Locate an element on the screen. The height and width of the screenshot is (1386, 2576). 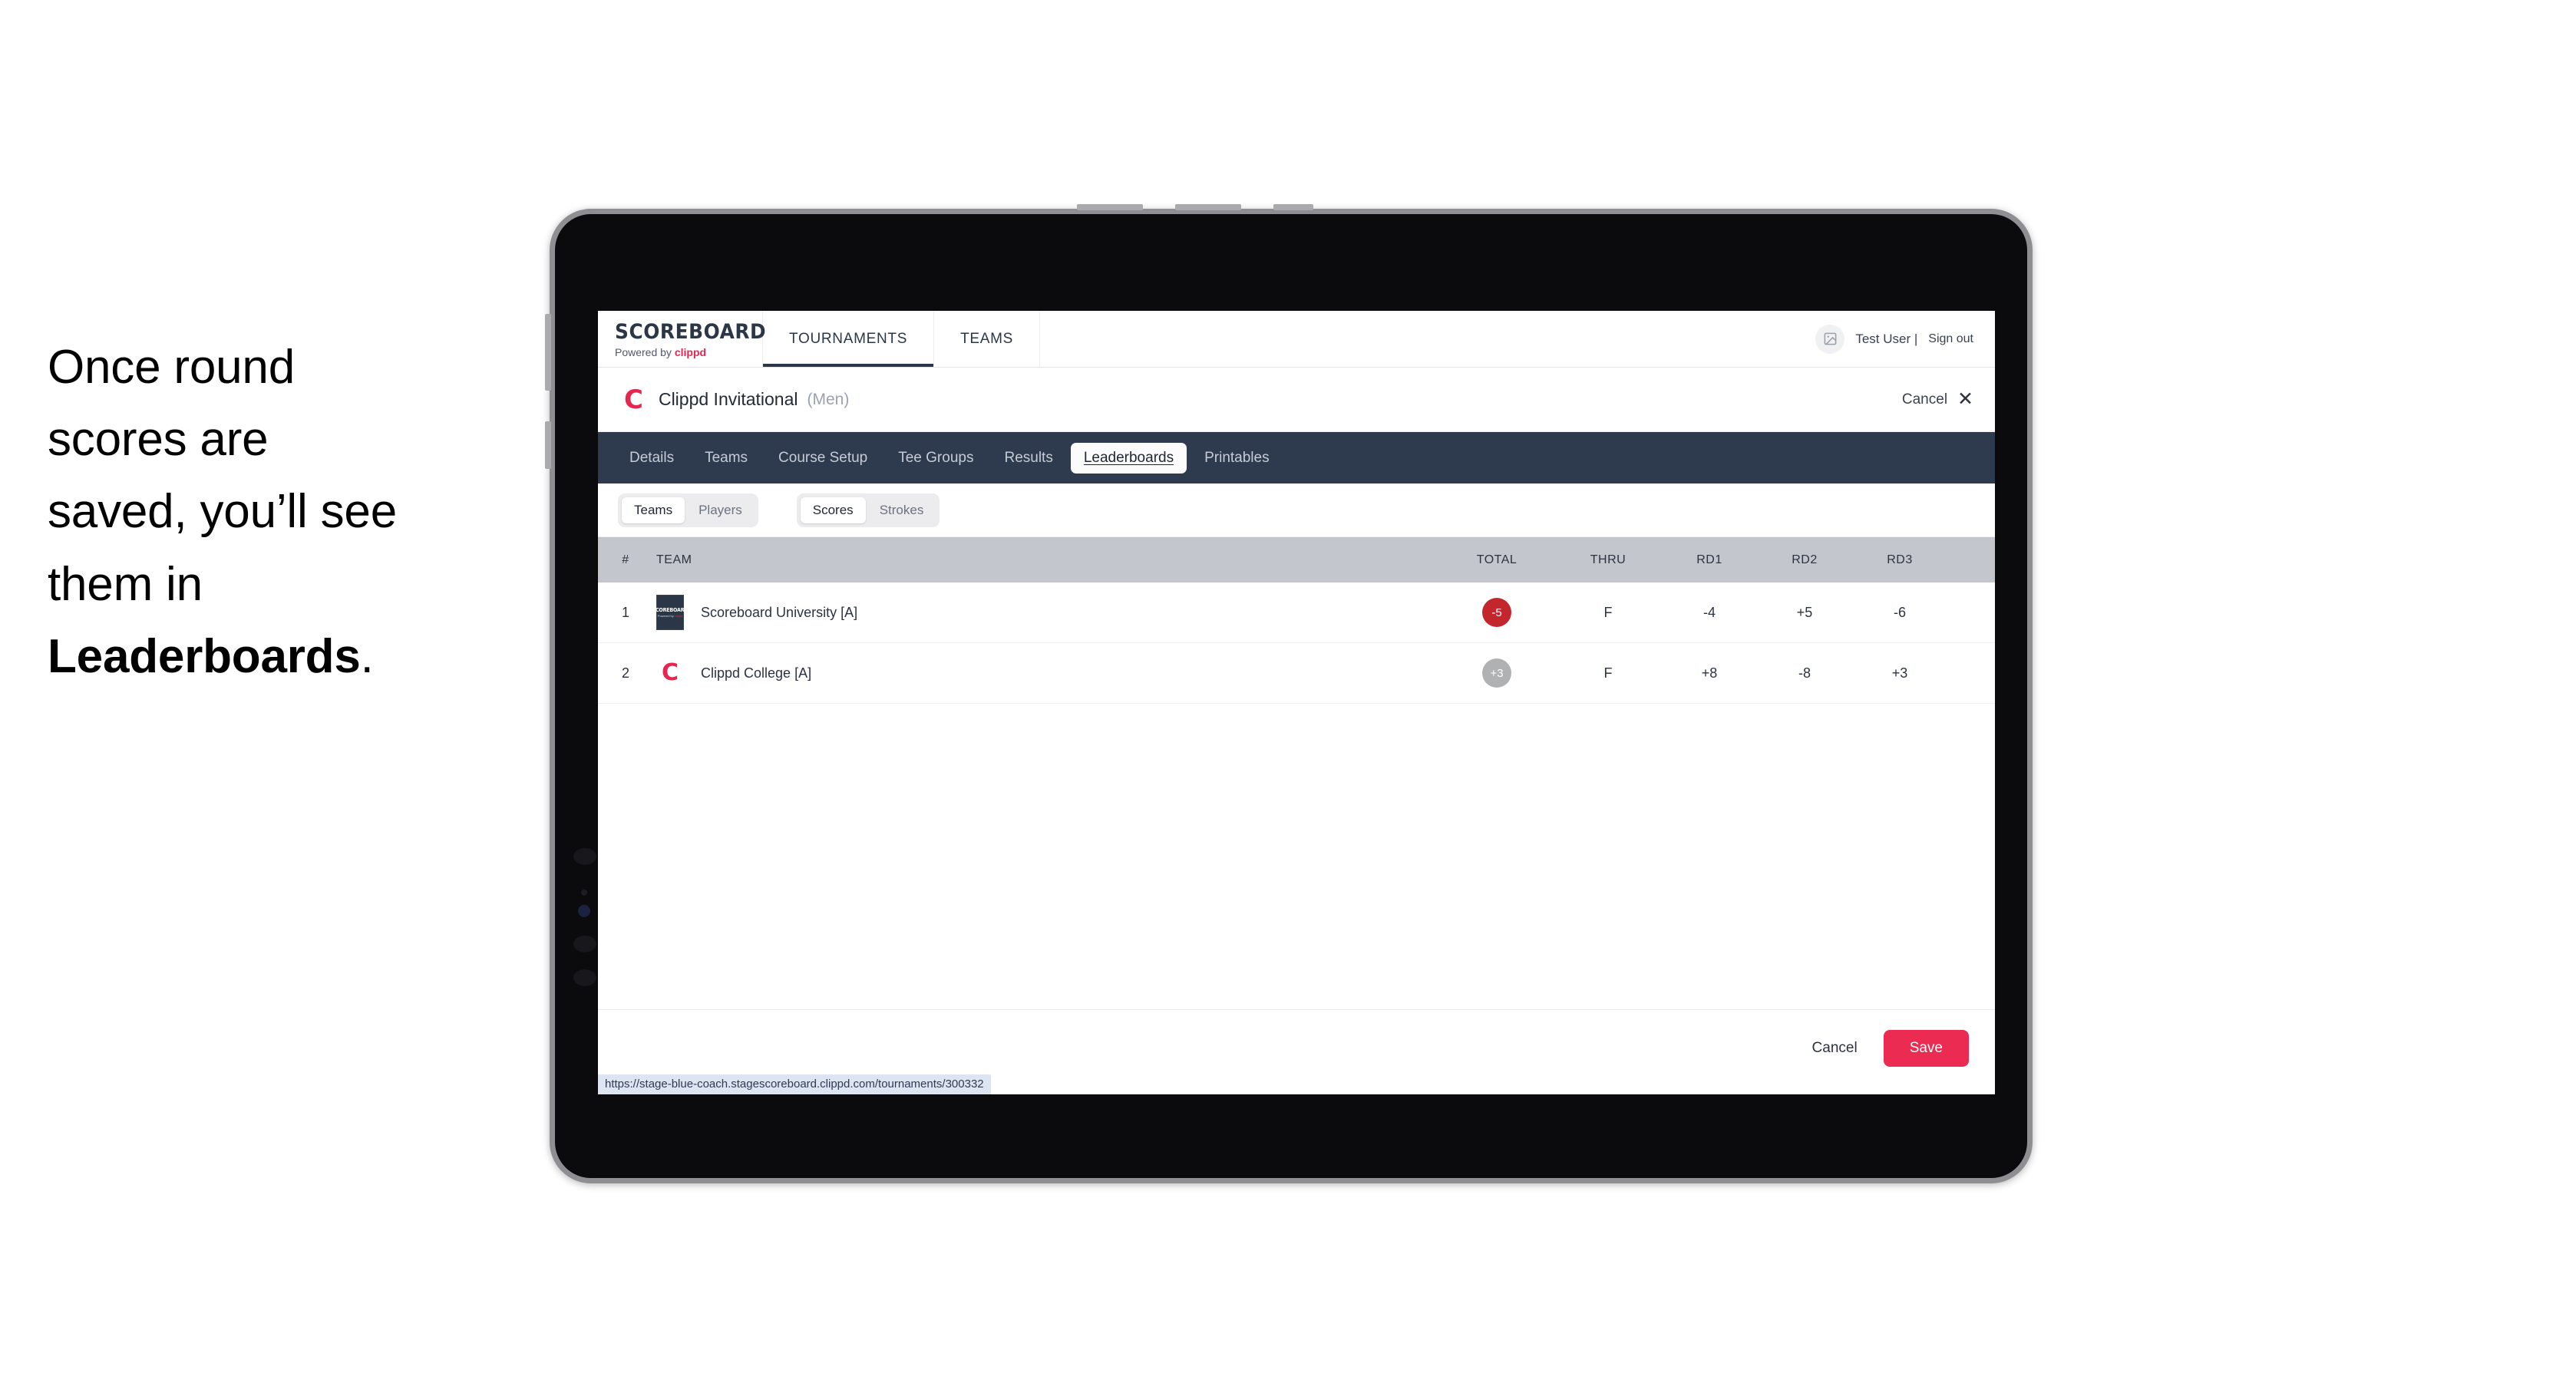
row-total-cell: -5 is located at coordinates (1496, 612).